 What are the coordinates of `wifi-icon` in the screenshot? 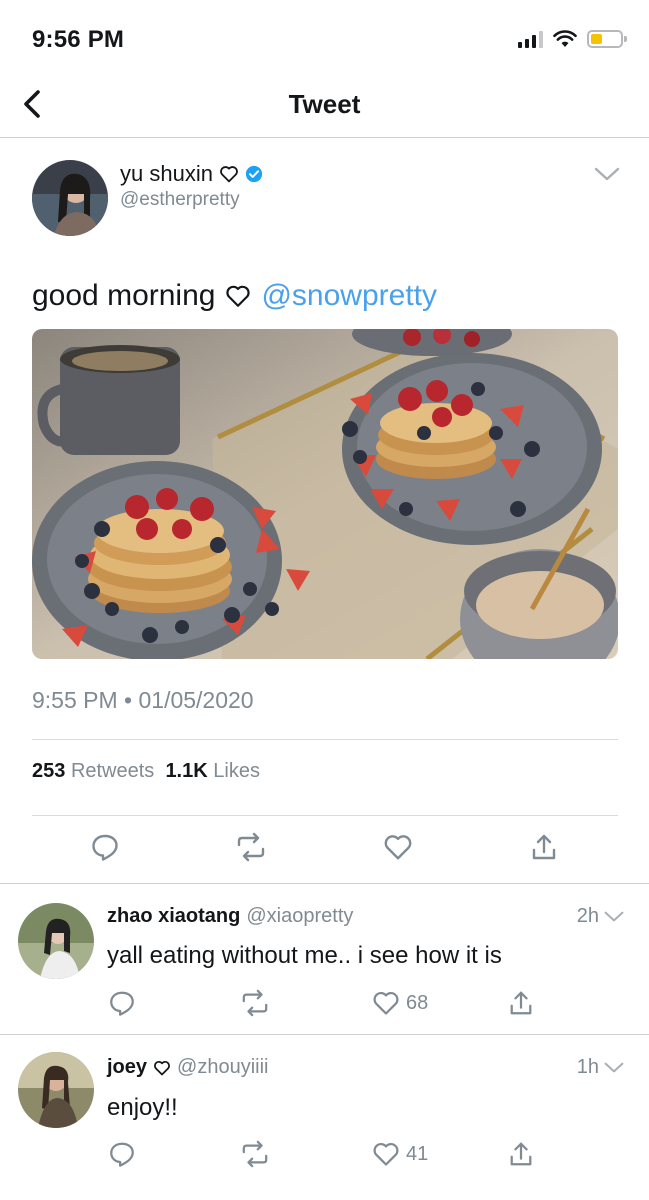 It's located at (565, 38).